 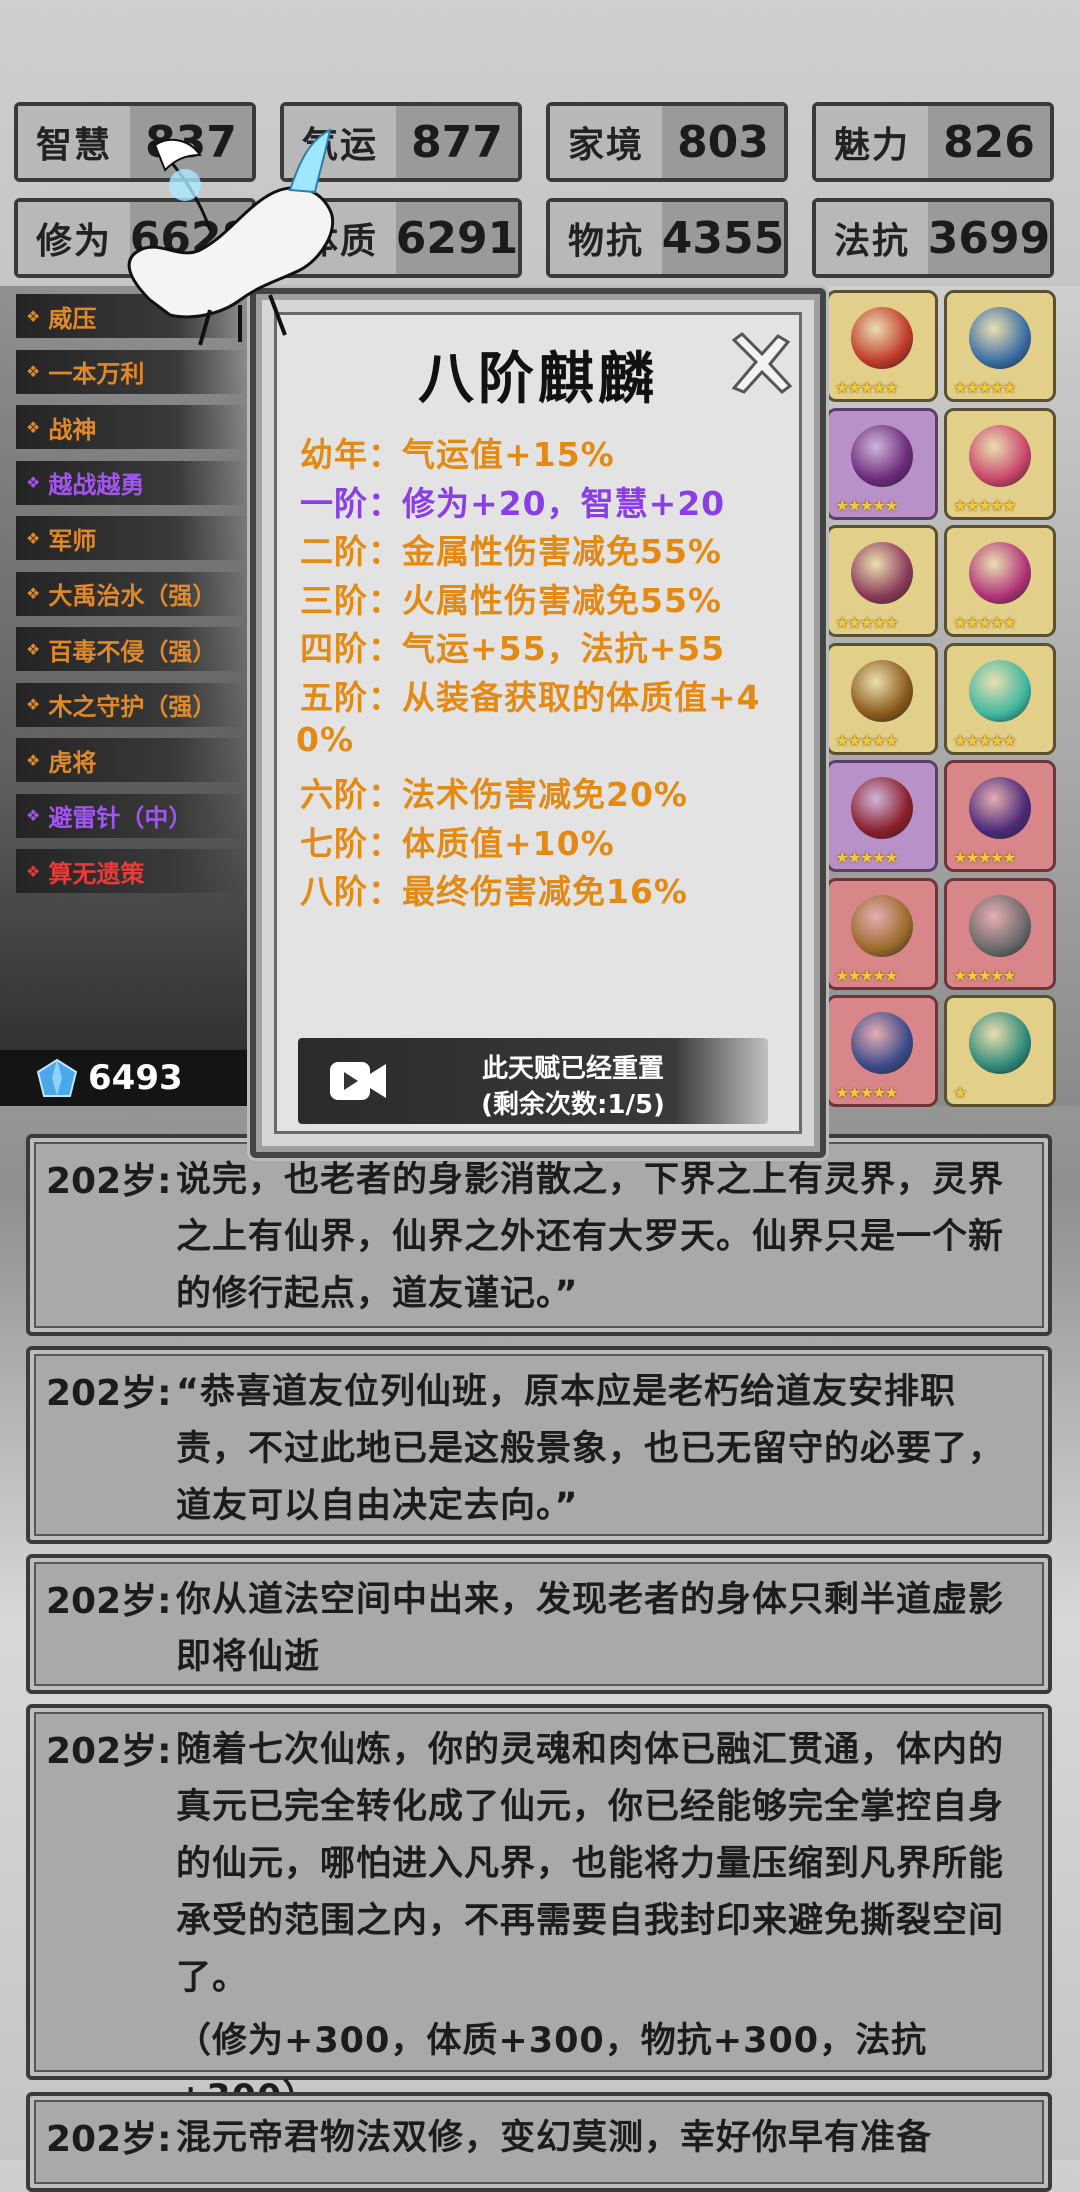 I want to click on log-entry: 202岁: 你从道法空间中出来，发现老者的身体只剩半道虚影即将仙逝, so click(x=539, y=1624).